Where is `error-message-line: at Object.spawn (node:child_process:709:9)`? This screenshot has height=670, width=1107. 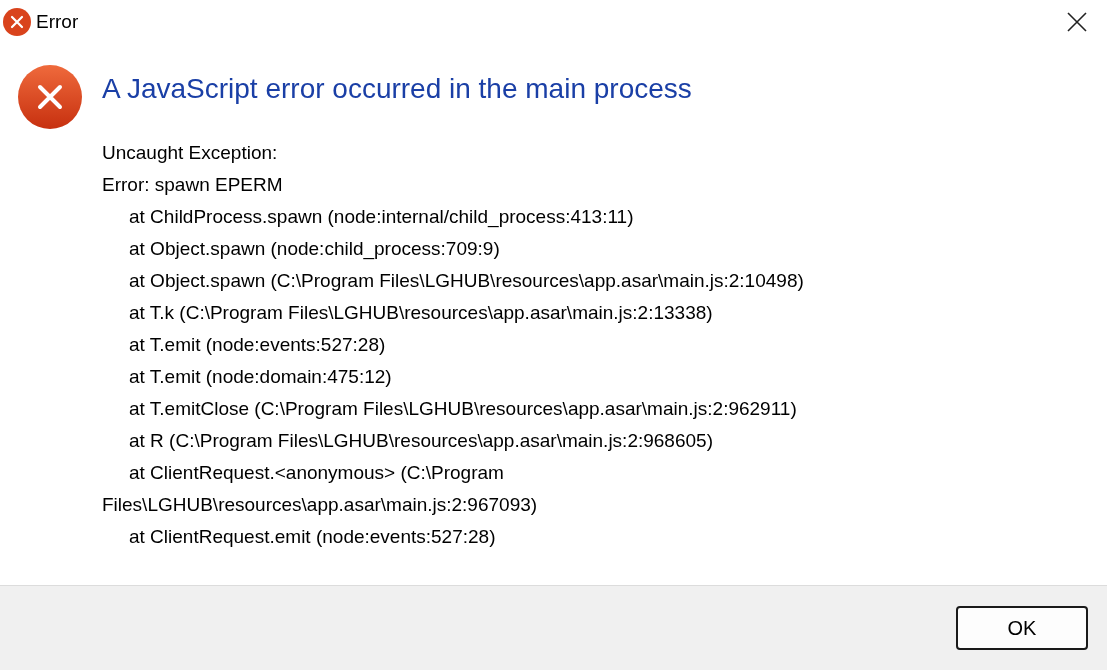
error-message-line: at Object.spawn (node:child_process:709:9) is located at coordinates (314, 249).